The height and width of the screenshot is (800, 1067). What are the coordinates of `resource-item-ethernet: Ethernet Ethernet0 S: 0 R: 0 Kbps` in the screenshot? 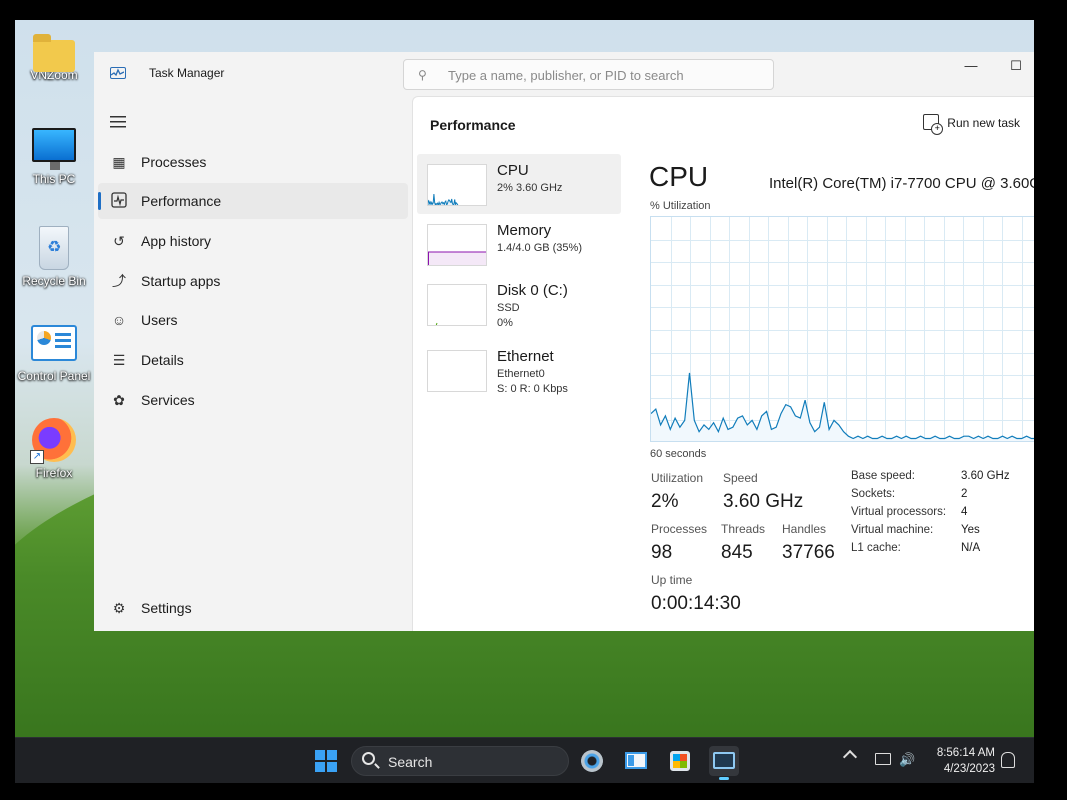 It's located at (519, 370).